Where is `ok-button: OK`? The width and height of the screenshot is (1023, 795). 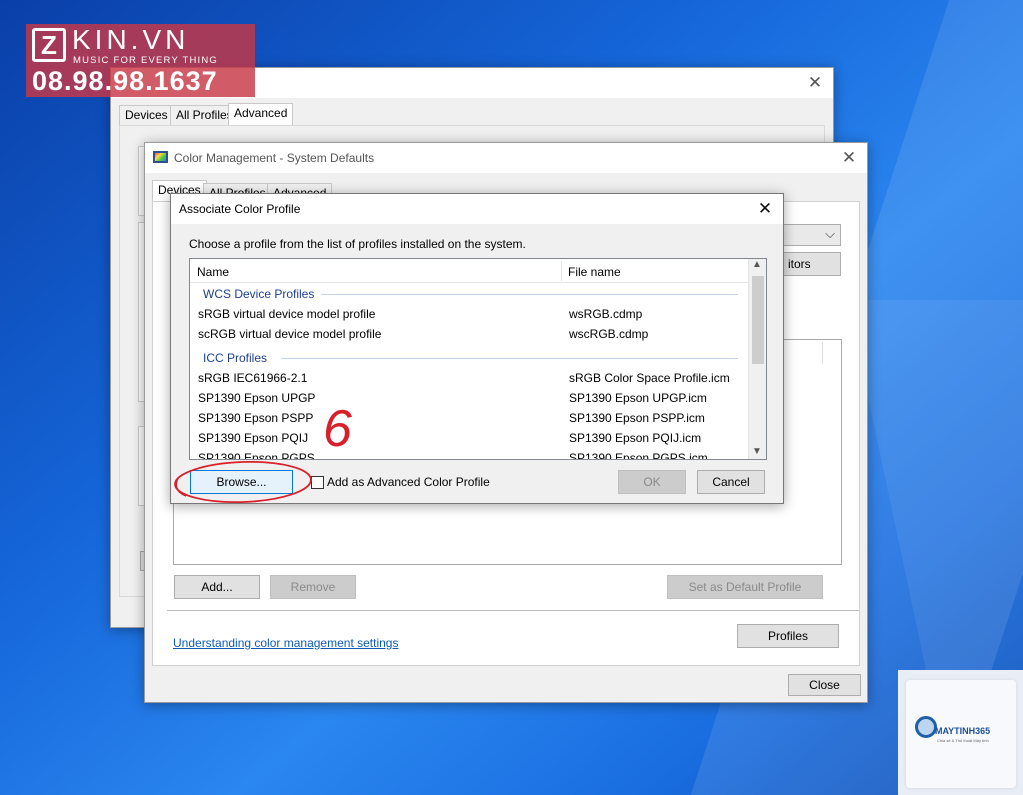 ok-button: OK is located at coordinates (652, 482).